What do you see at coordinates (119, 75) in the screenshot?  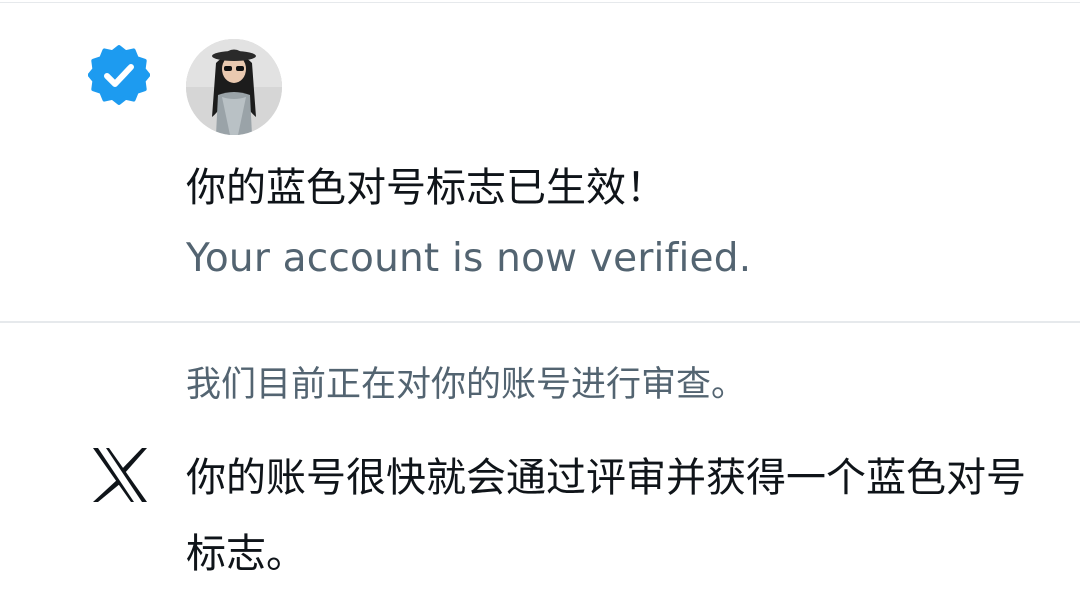 I see `verified-badge-icon` at bounding box center [119, 75].